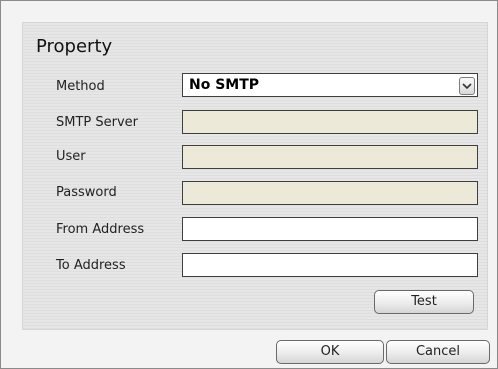 This screenshot has height=369, width=498. Describe the element at coordinates (330, 352) in the screenshot. I see `ok-button: OK` at that location.